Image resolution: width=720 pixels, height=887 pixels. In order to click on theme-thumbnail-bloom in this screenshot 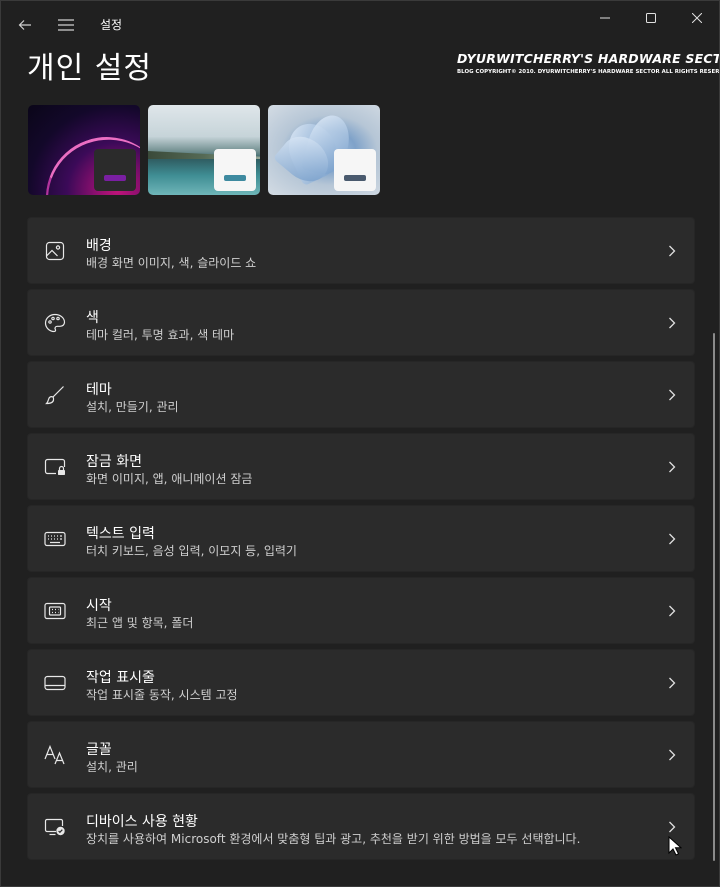, I will do `click(324, 150)`.